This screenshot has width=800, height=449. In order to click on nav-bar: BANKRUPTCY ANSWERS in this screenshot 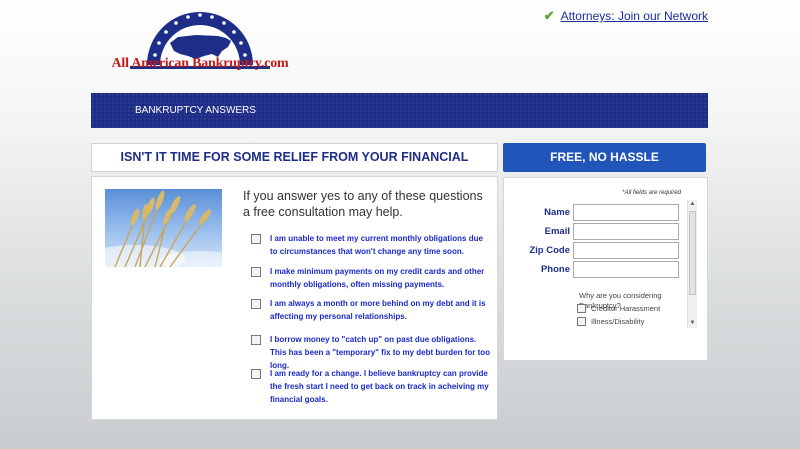, I will do `click(399, 110)`.